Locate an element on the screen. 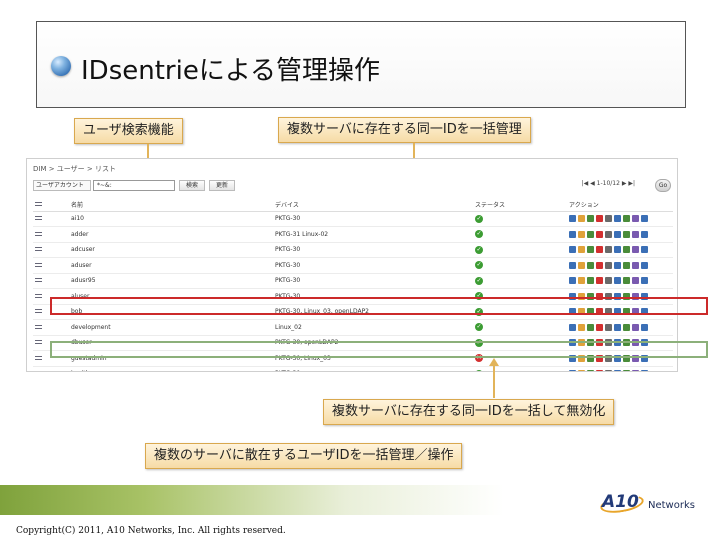 The image size is (720, 540). table-row: development Linux_02 ✓ is located at coordinates (353, 327).